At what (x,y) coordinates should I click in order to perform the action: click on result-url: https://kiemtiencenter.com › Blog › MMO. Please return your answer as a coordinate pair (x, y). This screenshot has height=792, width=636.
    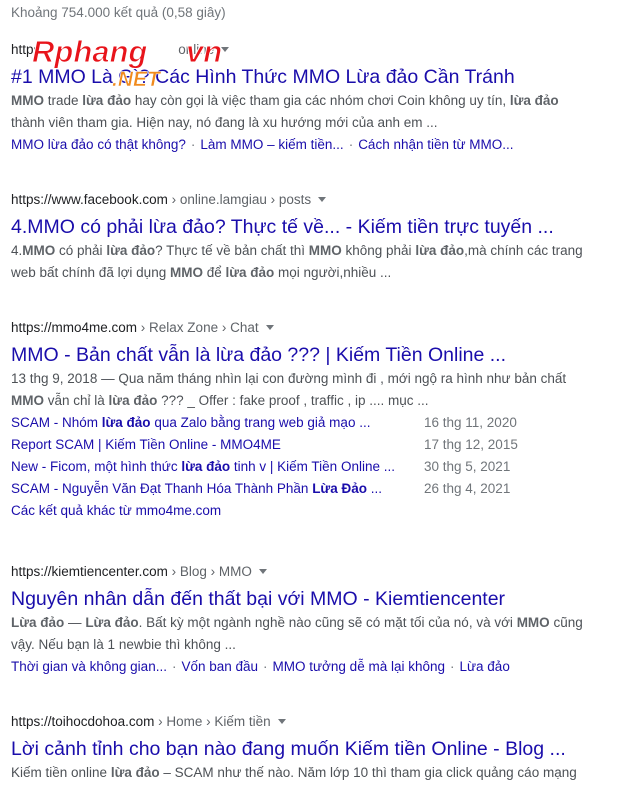
    Looking at the image, I should click on (318, 572).